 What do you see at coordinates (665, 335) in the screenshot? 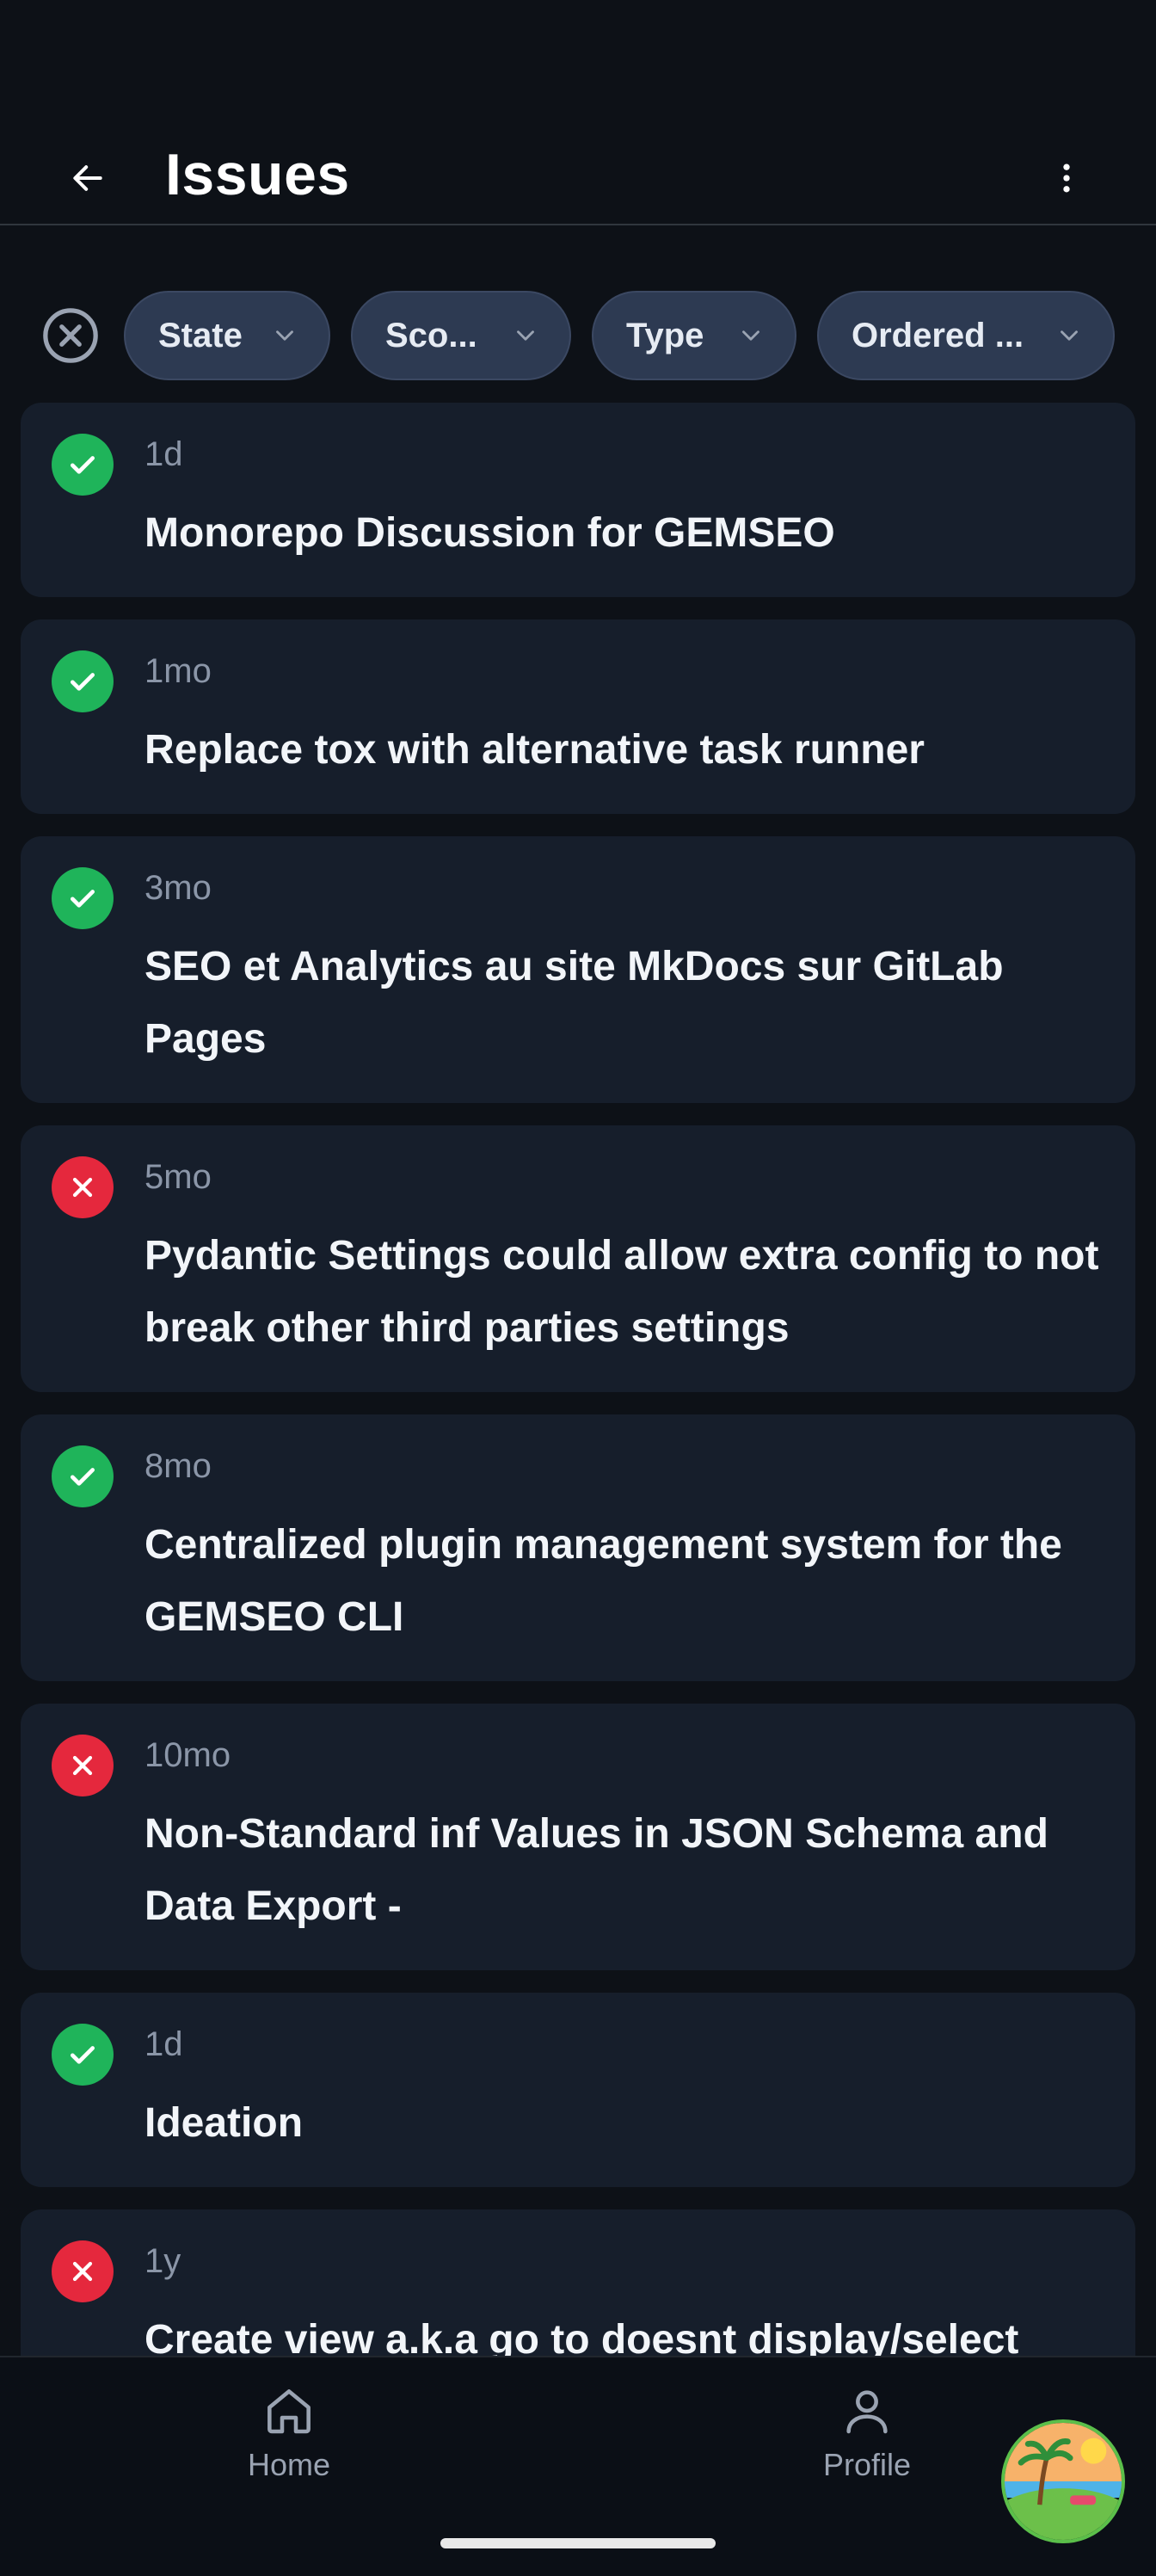
I see `filter-type-label: Type` at bounding box center [665, 335].